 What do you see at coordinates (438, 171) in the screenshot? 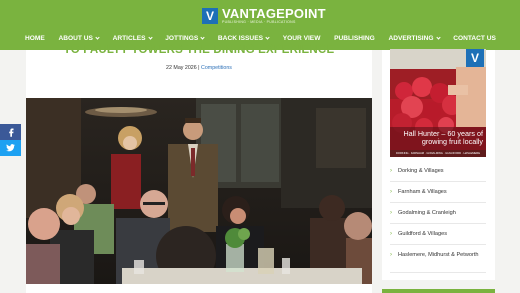
I see `edition-link-dorking: › Dorking & Villages` at bounding box center [438, 171].